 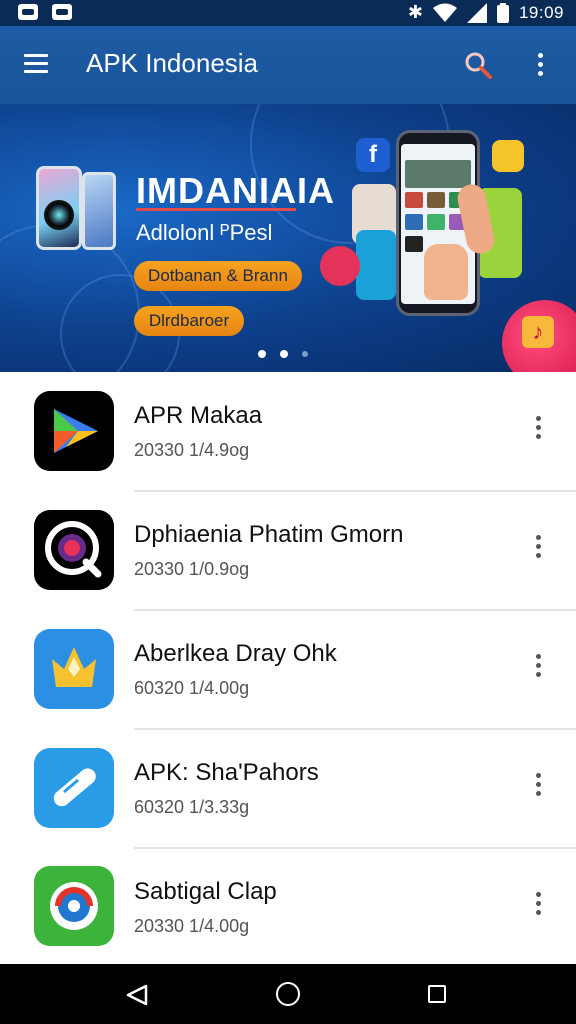 What do you see at coordinates (541, 12) in the screenshot?
I see `clock: 19:09` at bounding box center [541, 12].